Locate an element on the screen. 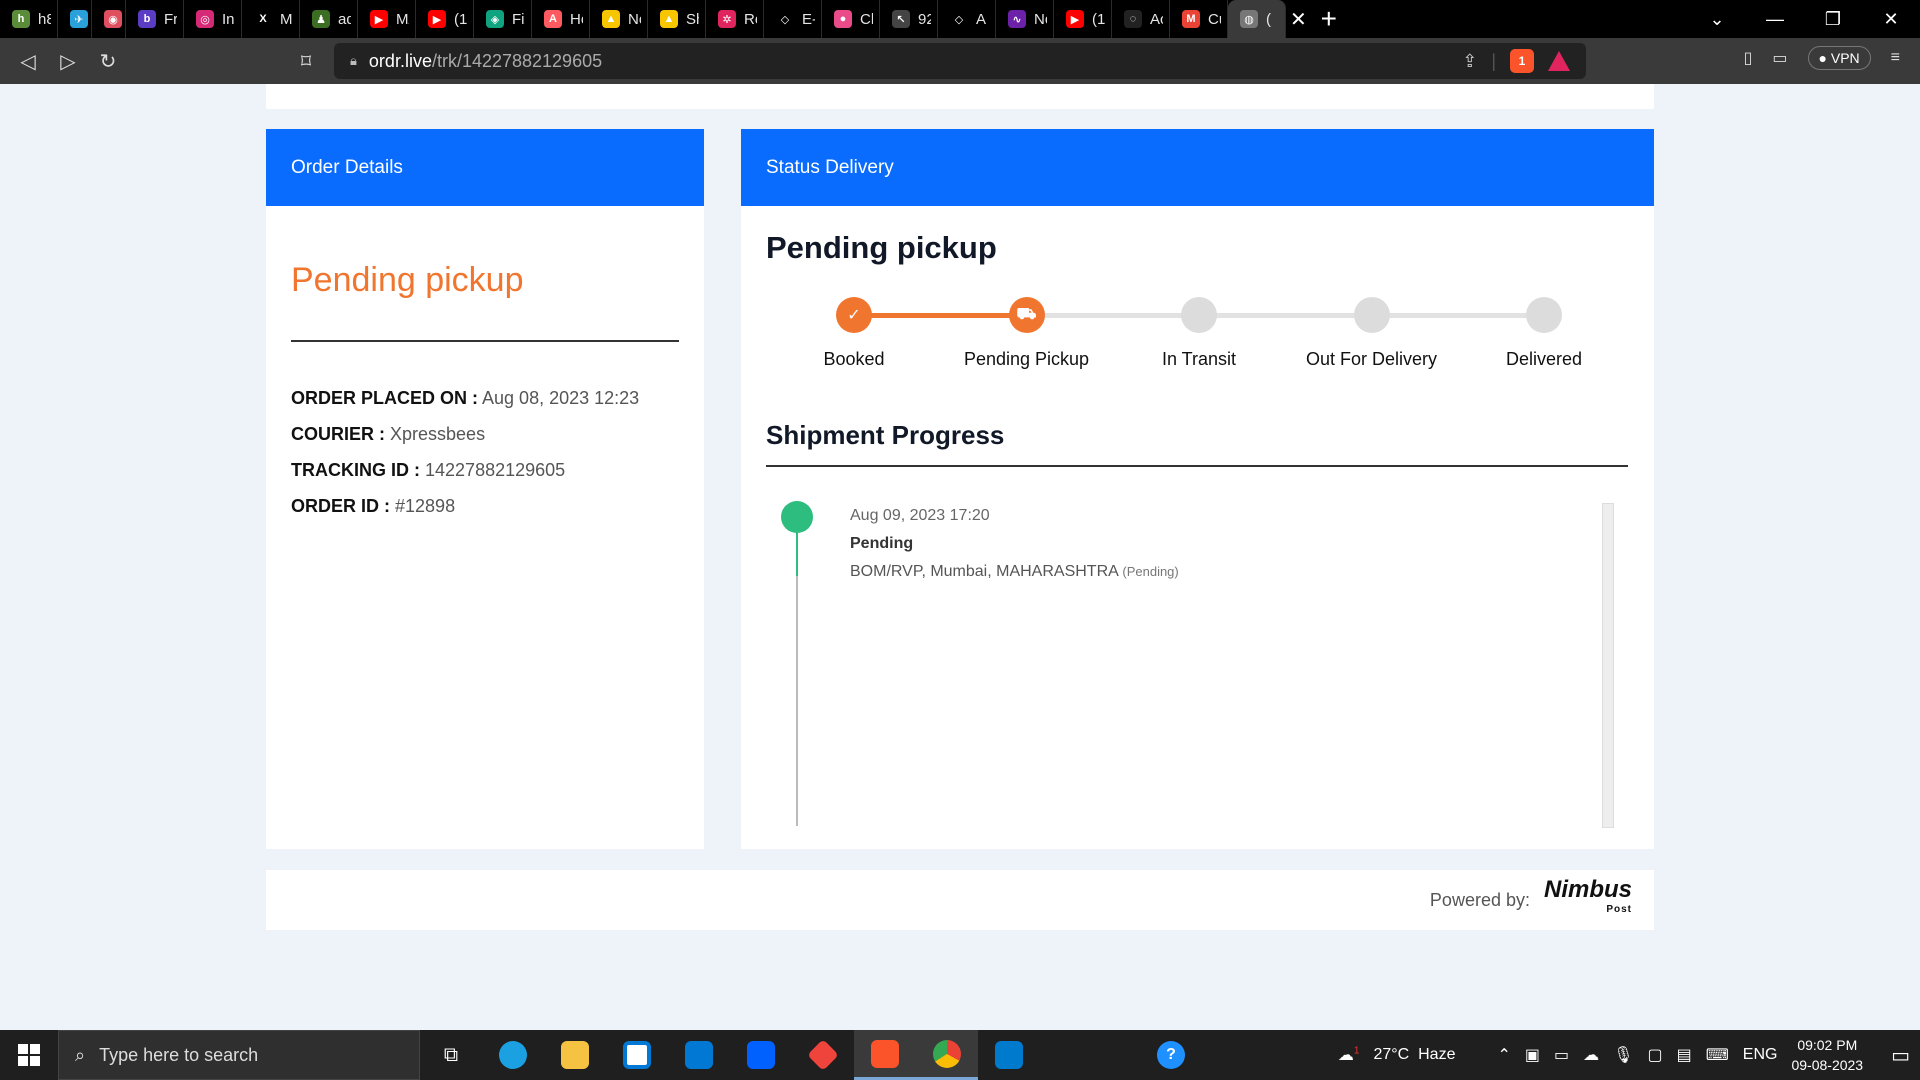 This screenshot has width=1920, height=1080. share-icon: ⇪ is located at coordinates (1469, 61).